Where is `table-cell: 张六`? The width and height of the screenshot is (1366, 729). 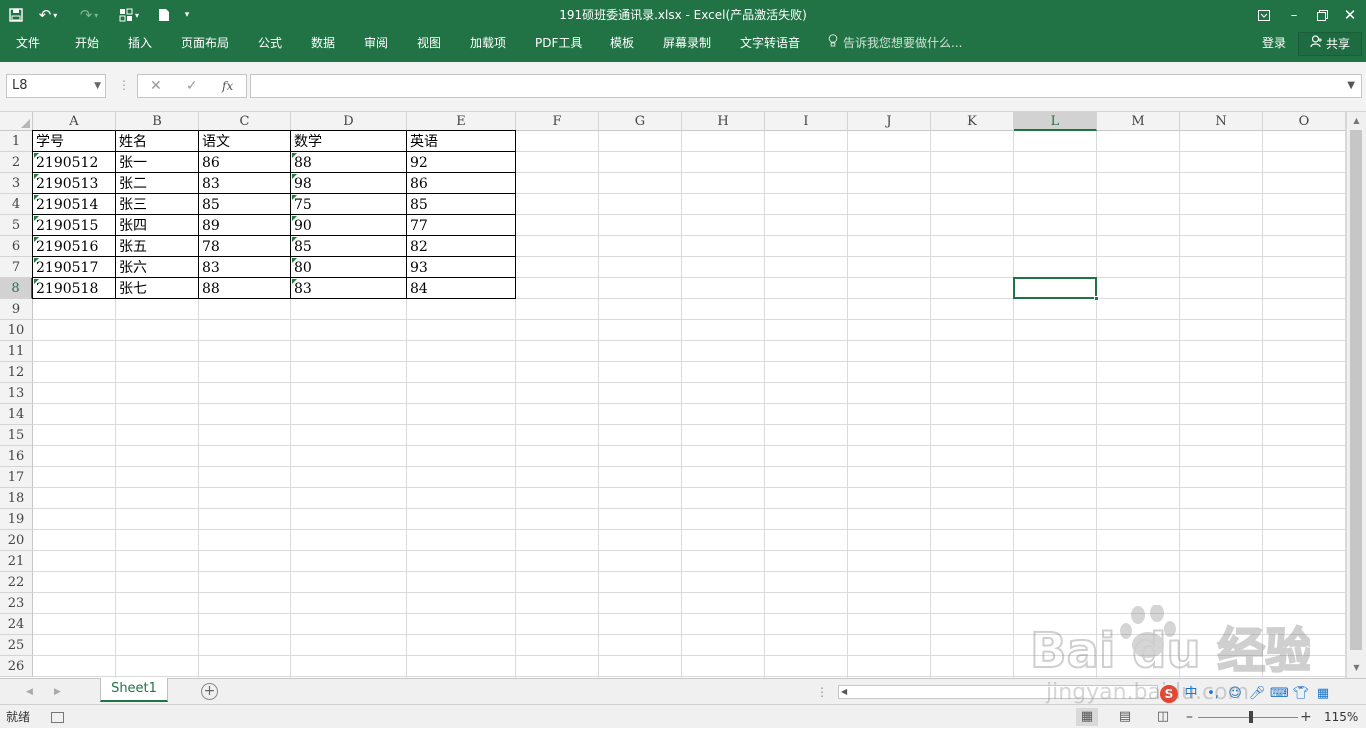
table-cell: 张六 is located at coordinates (157, 267).